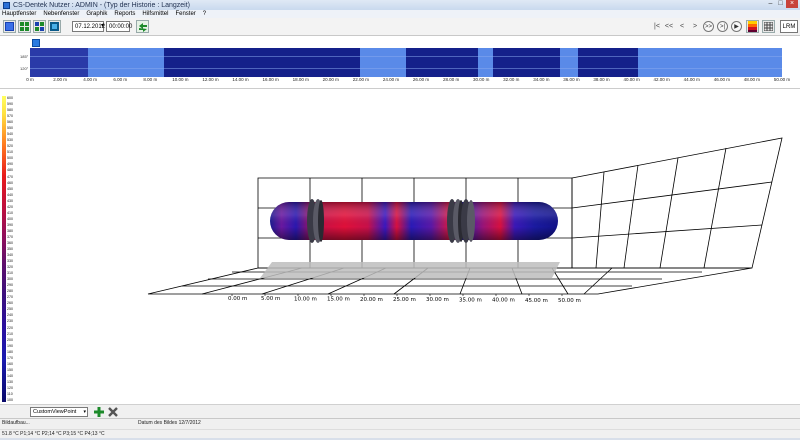 The image size is (800, 440). Describe the element at coordinates (210, 79) in the screenshot. I see `timeline-tick-label: 12.00 m` at that location.